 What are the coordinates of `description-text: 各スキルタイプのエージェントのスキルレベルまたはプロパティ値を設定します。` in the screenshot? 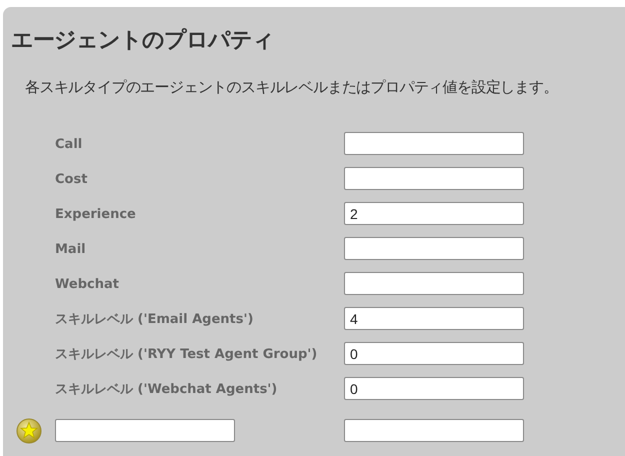 It's located at (291, 87).